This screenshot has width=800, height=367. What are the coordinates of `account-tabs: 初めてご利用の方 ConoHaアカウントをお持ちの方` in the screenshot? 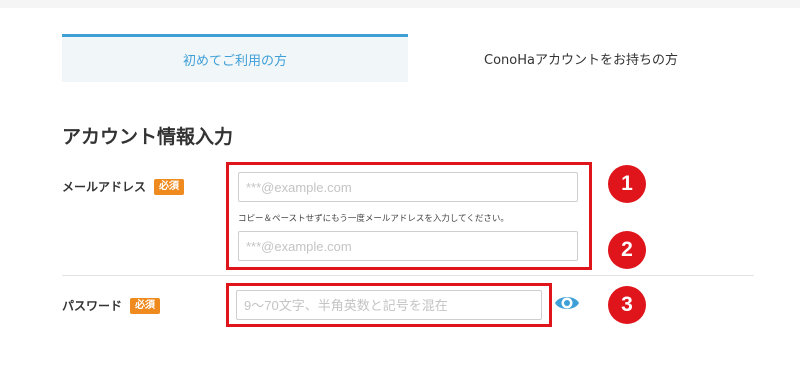 It's located at (408, 58).